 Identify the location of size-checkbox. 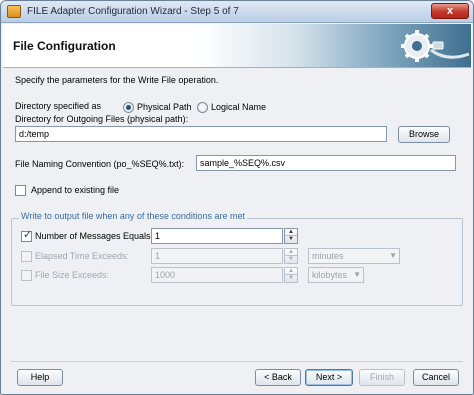
(26, 275).